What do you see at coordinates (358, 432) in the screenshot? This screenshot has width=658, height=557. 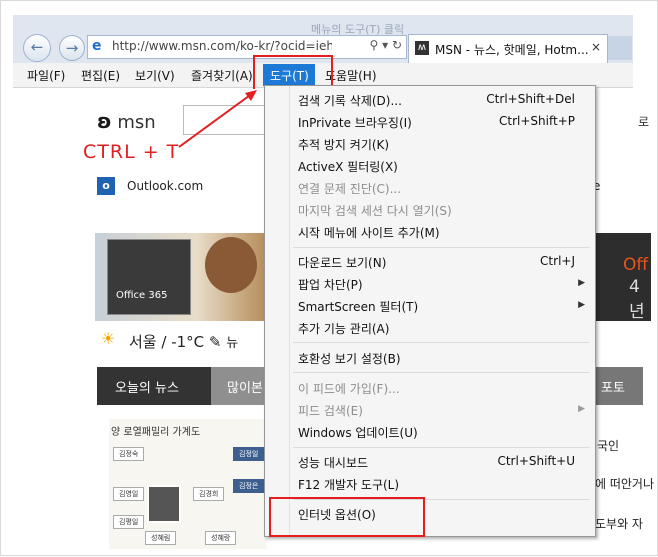 I see `menu-item-windows-update: Windows 업데이트(U)` at bounding box center [358, 432].